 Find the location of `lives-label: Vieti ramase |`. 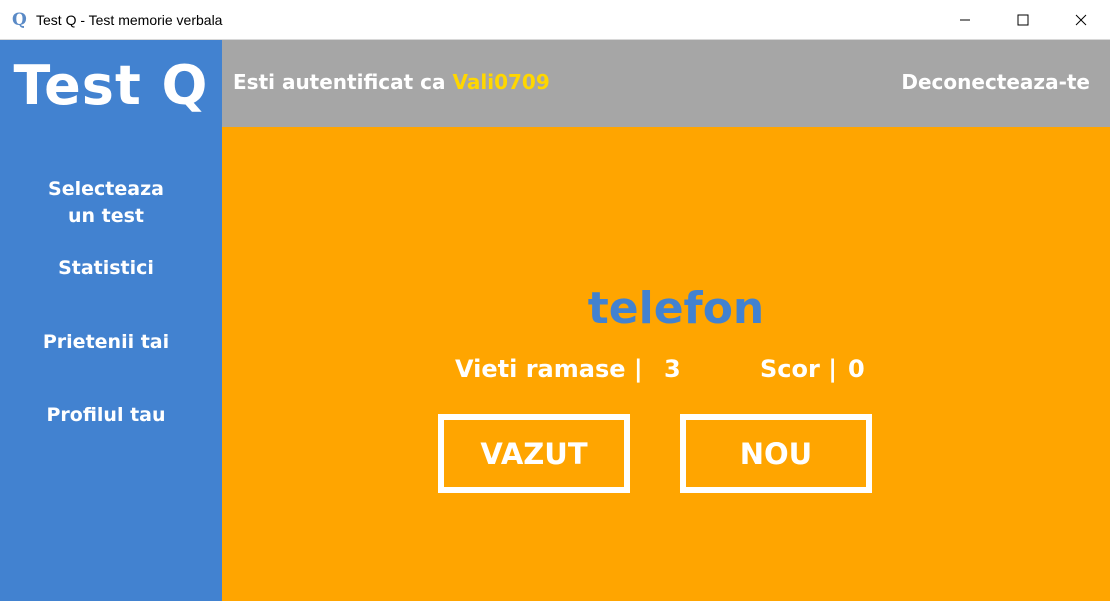

lives-label: Vieti ramase | is located at coordinates (549, 369).